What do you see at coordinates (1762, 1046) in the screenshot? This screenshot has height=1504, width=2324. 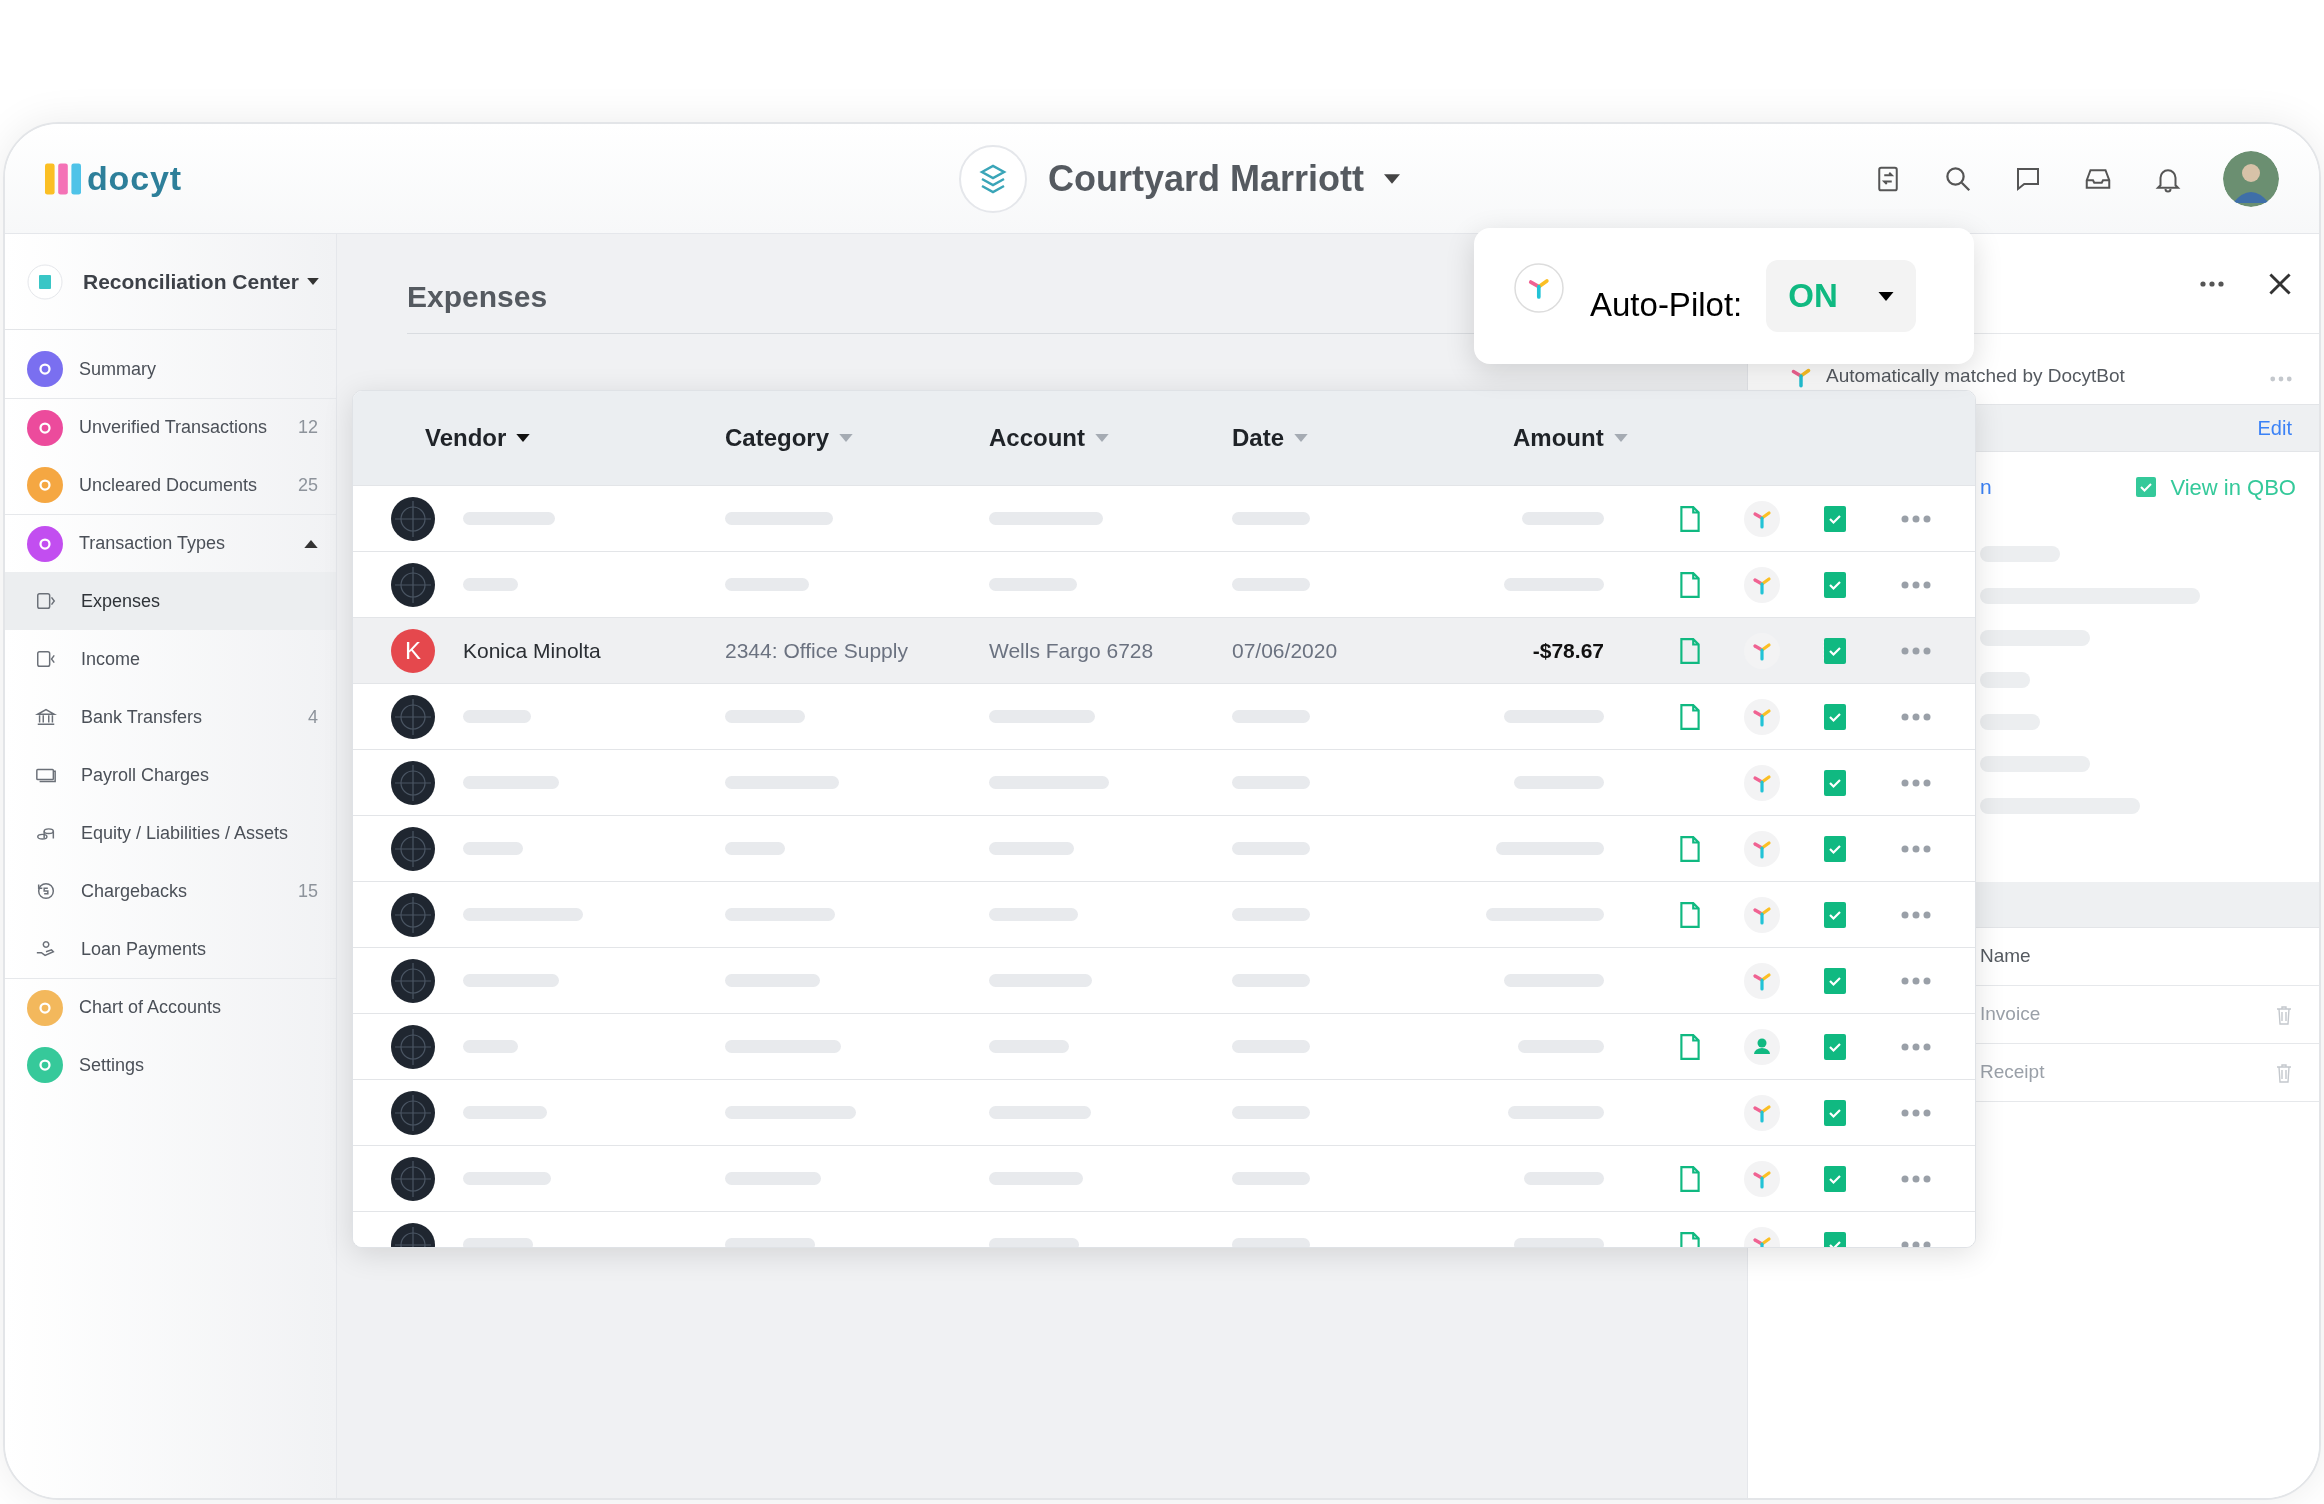 I see `person-icon` at bounding box center [1762, 1046].